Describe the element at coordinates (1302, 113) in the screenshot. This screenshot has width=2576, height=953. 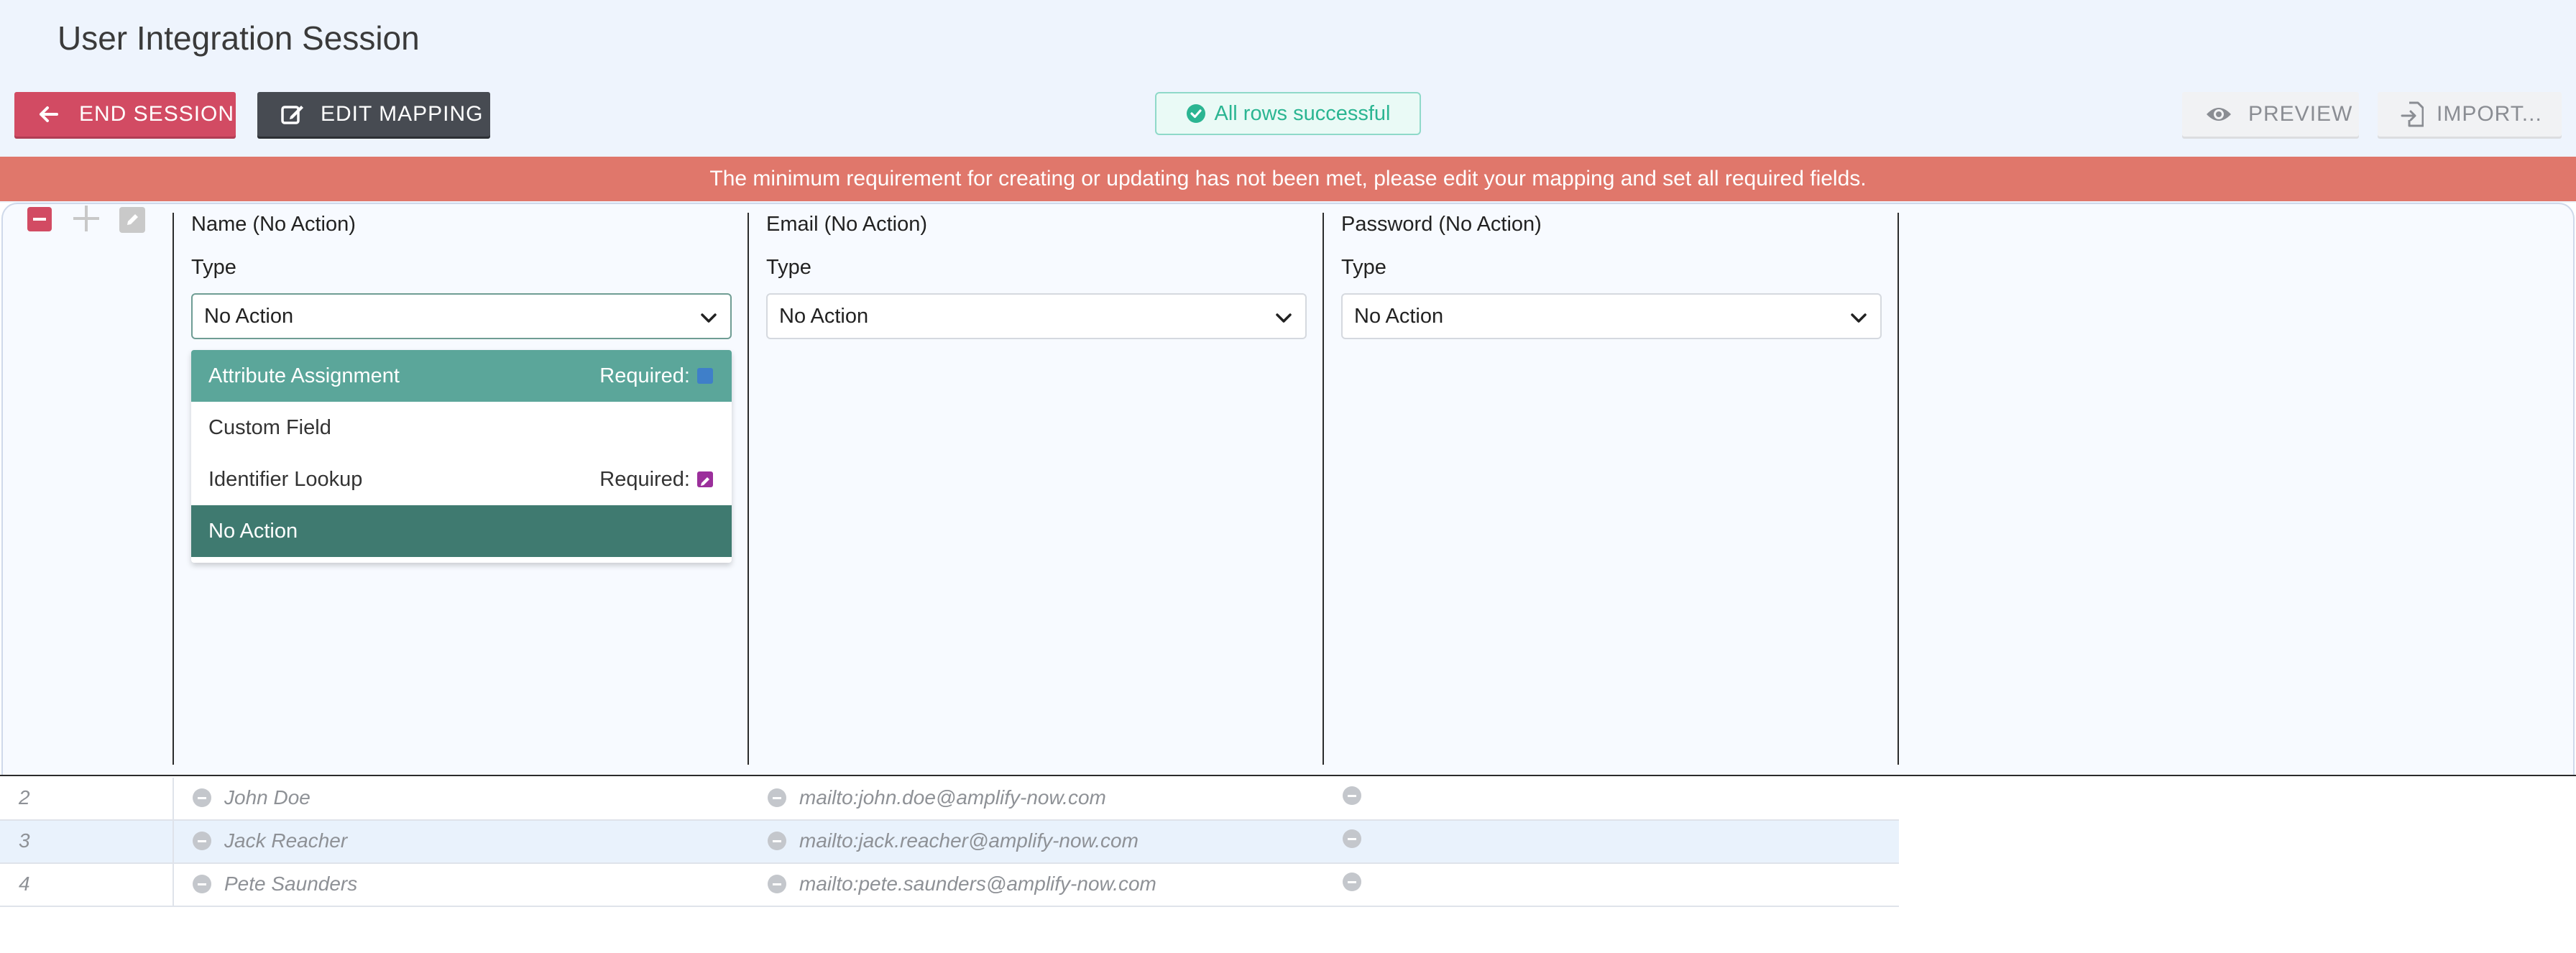
I see `status-label: All rows successful` at that location.